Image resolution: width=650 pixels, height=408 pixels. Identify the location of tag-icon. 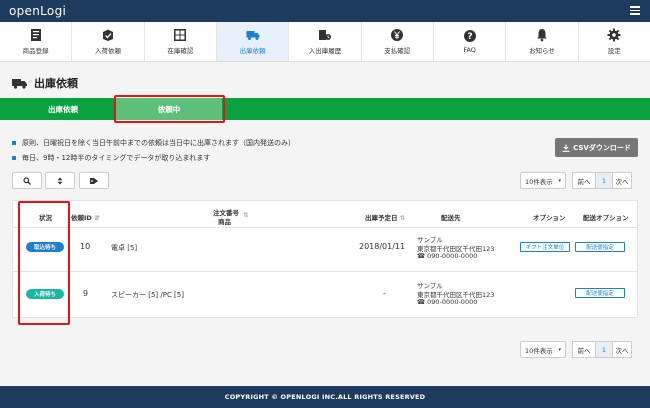
(94, 180).